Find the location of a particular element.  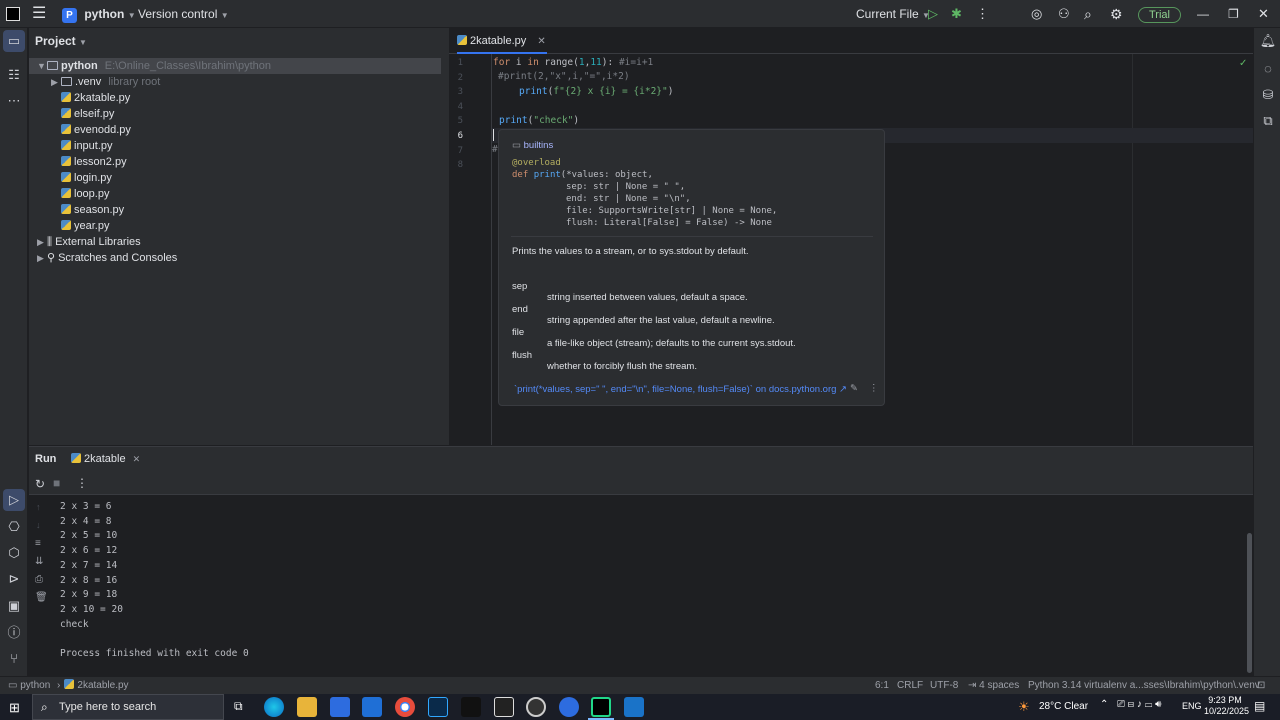

stop-icon: ■ is located at coordinates (56, 483).